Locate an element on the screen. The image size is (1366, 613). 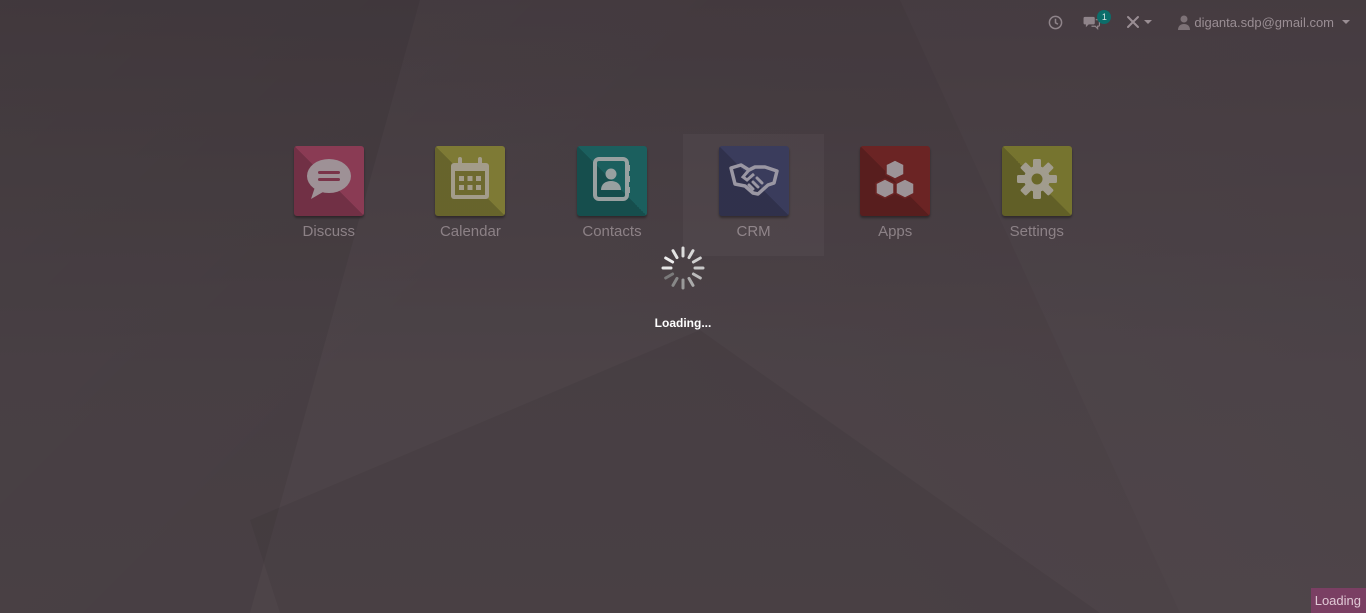
app-discuss: Discuss is located at coordinates (329, 193).